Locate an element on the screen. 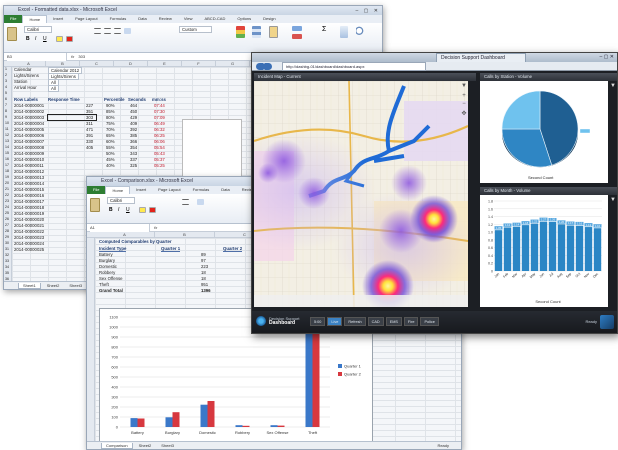  number-format-box: Custom is located at coordinates (195, 29).